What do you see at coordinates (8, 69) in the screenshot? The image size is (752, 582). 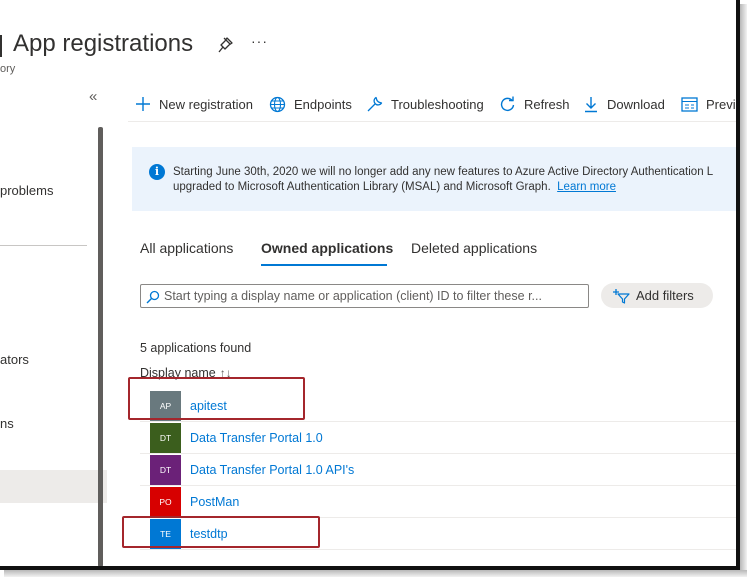 I see `breadcrumb-subtitle: ory` at bounding box center [8, 69].